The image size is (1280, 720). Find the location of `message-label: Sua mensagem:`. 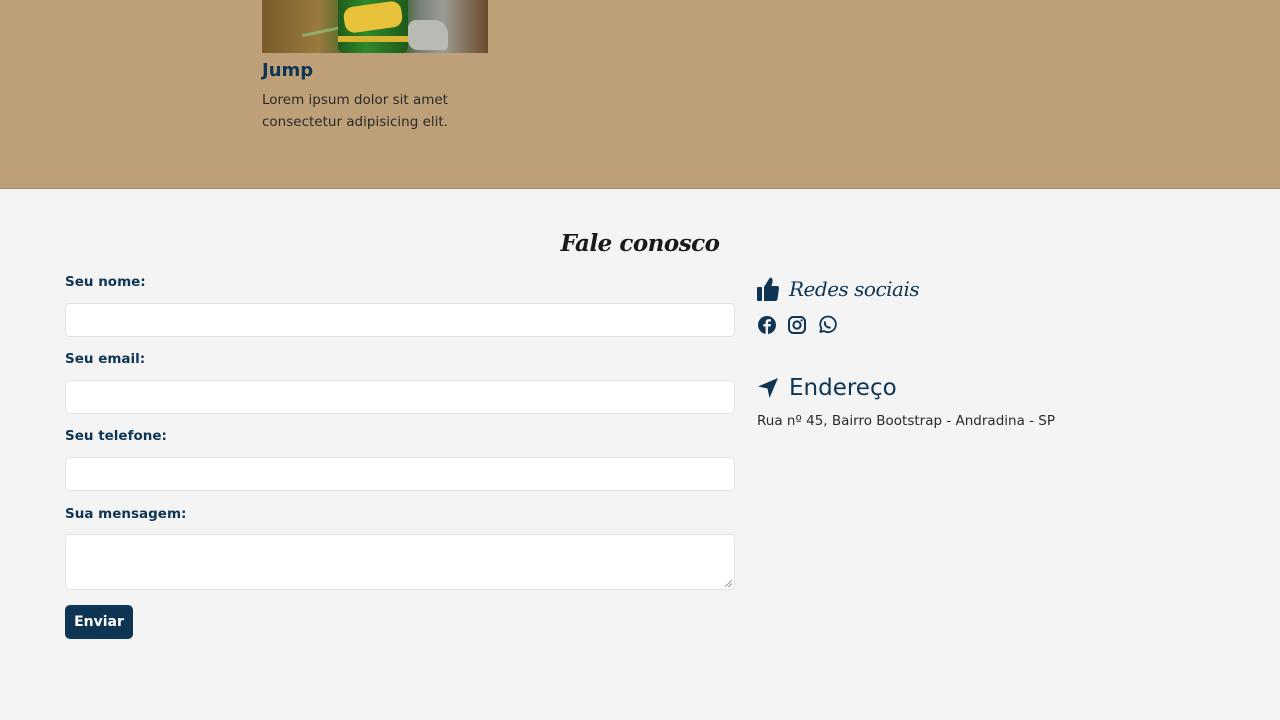

message-label: Sua mensagem: is located at coordinates (126, 514).